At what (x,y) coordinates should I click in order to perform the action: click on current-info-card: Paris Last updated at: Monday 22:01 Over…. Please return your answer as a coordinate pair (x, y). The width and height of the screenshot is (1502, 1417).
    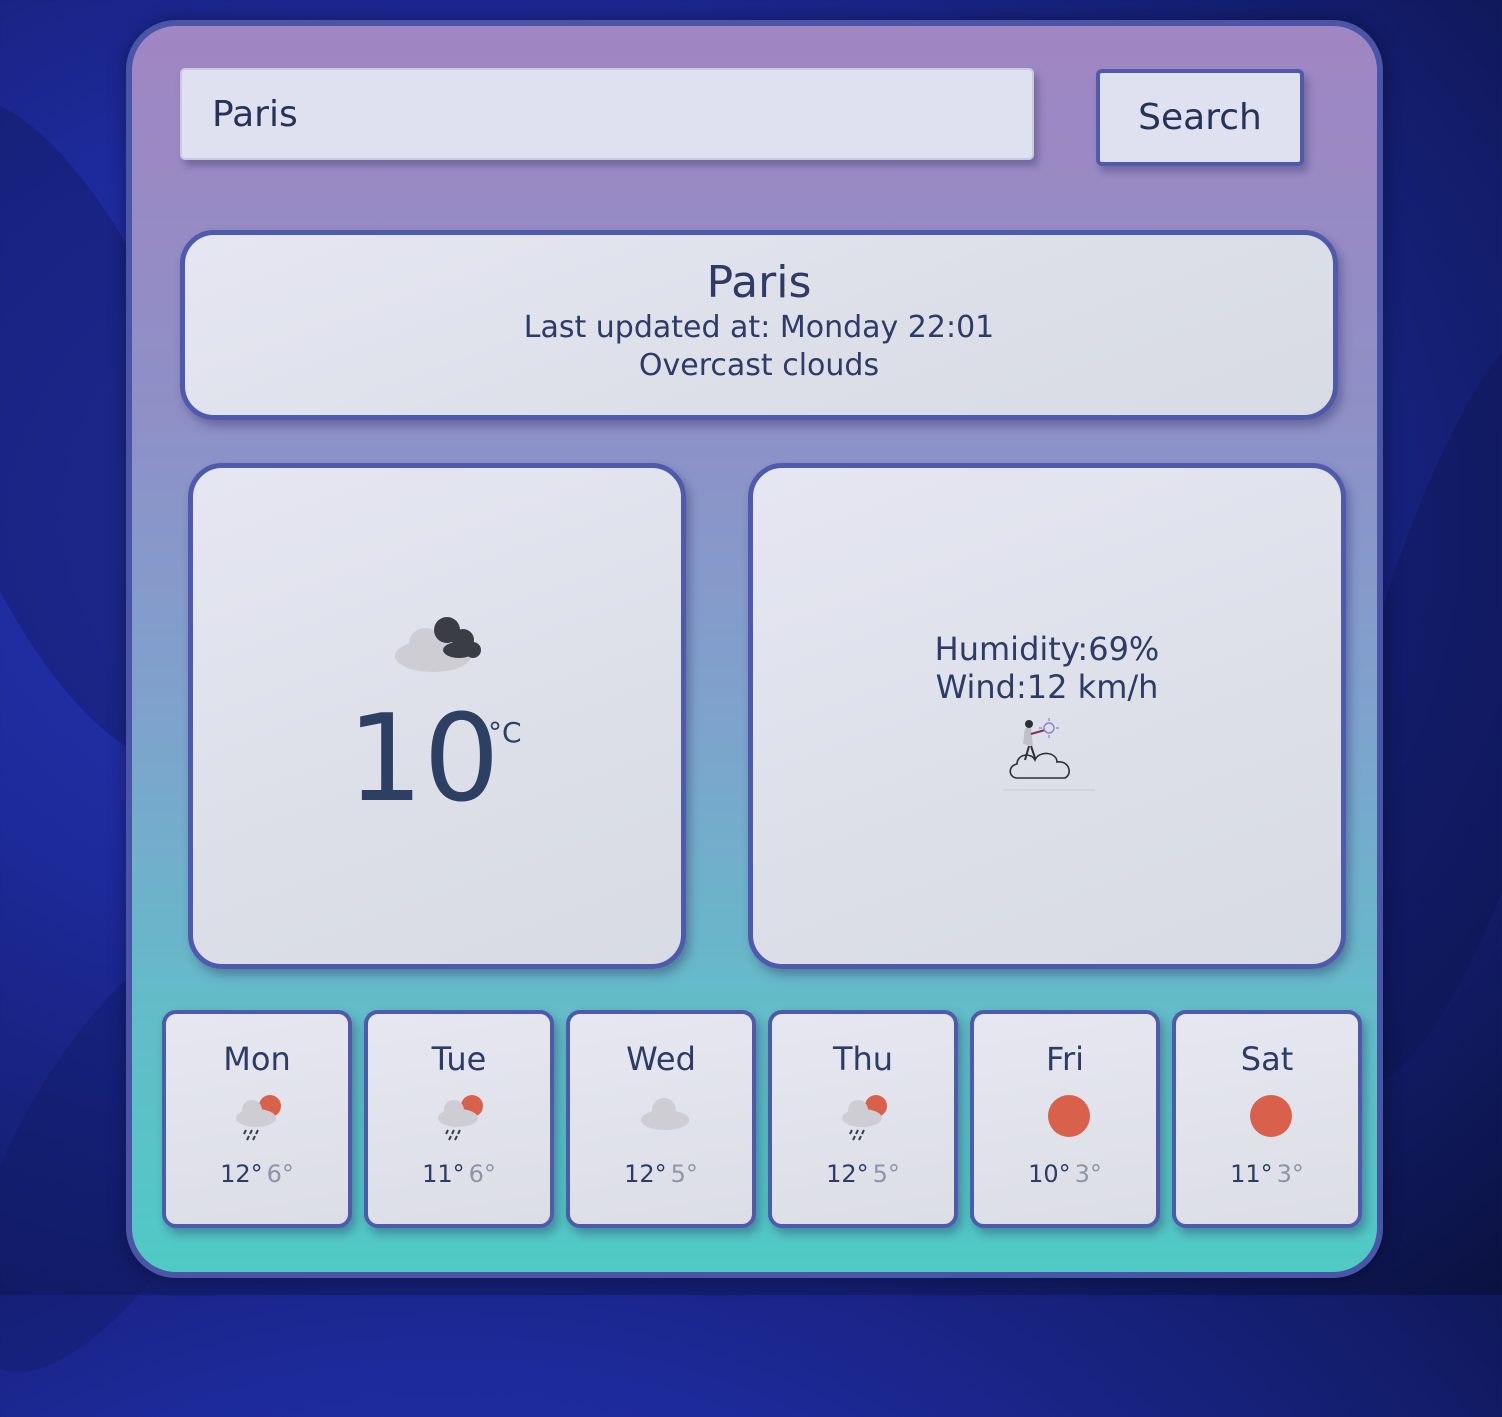
    Looking at the image, I should click on (759, 325).